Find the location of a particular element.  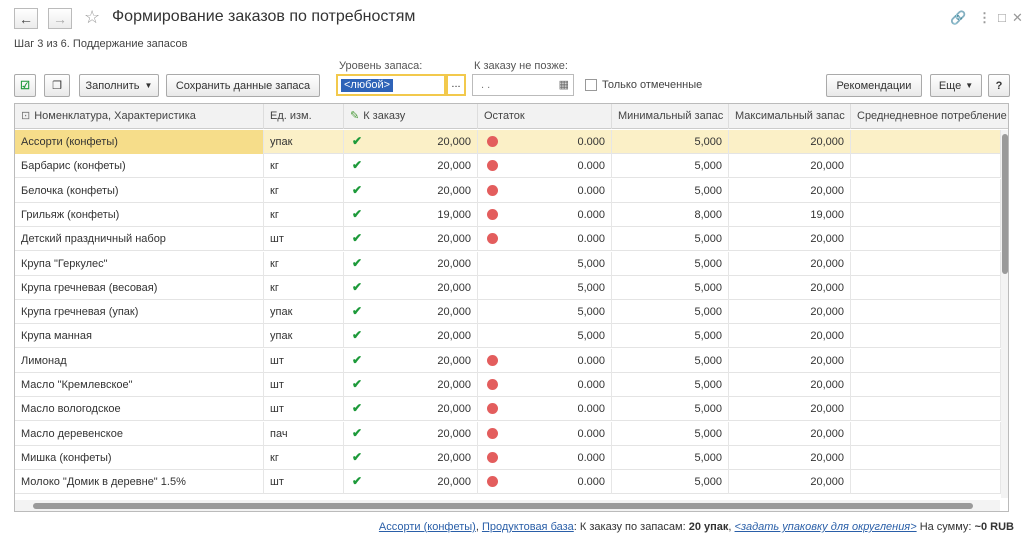

arrow-right-icon: → is located at coordinates (60, 18).